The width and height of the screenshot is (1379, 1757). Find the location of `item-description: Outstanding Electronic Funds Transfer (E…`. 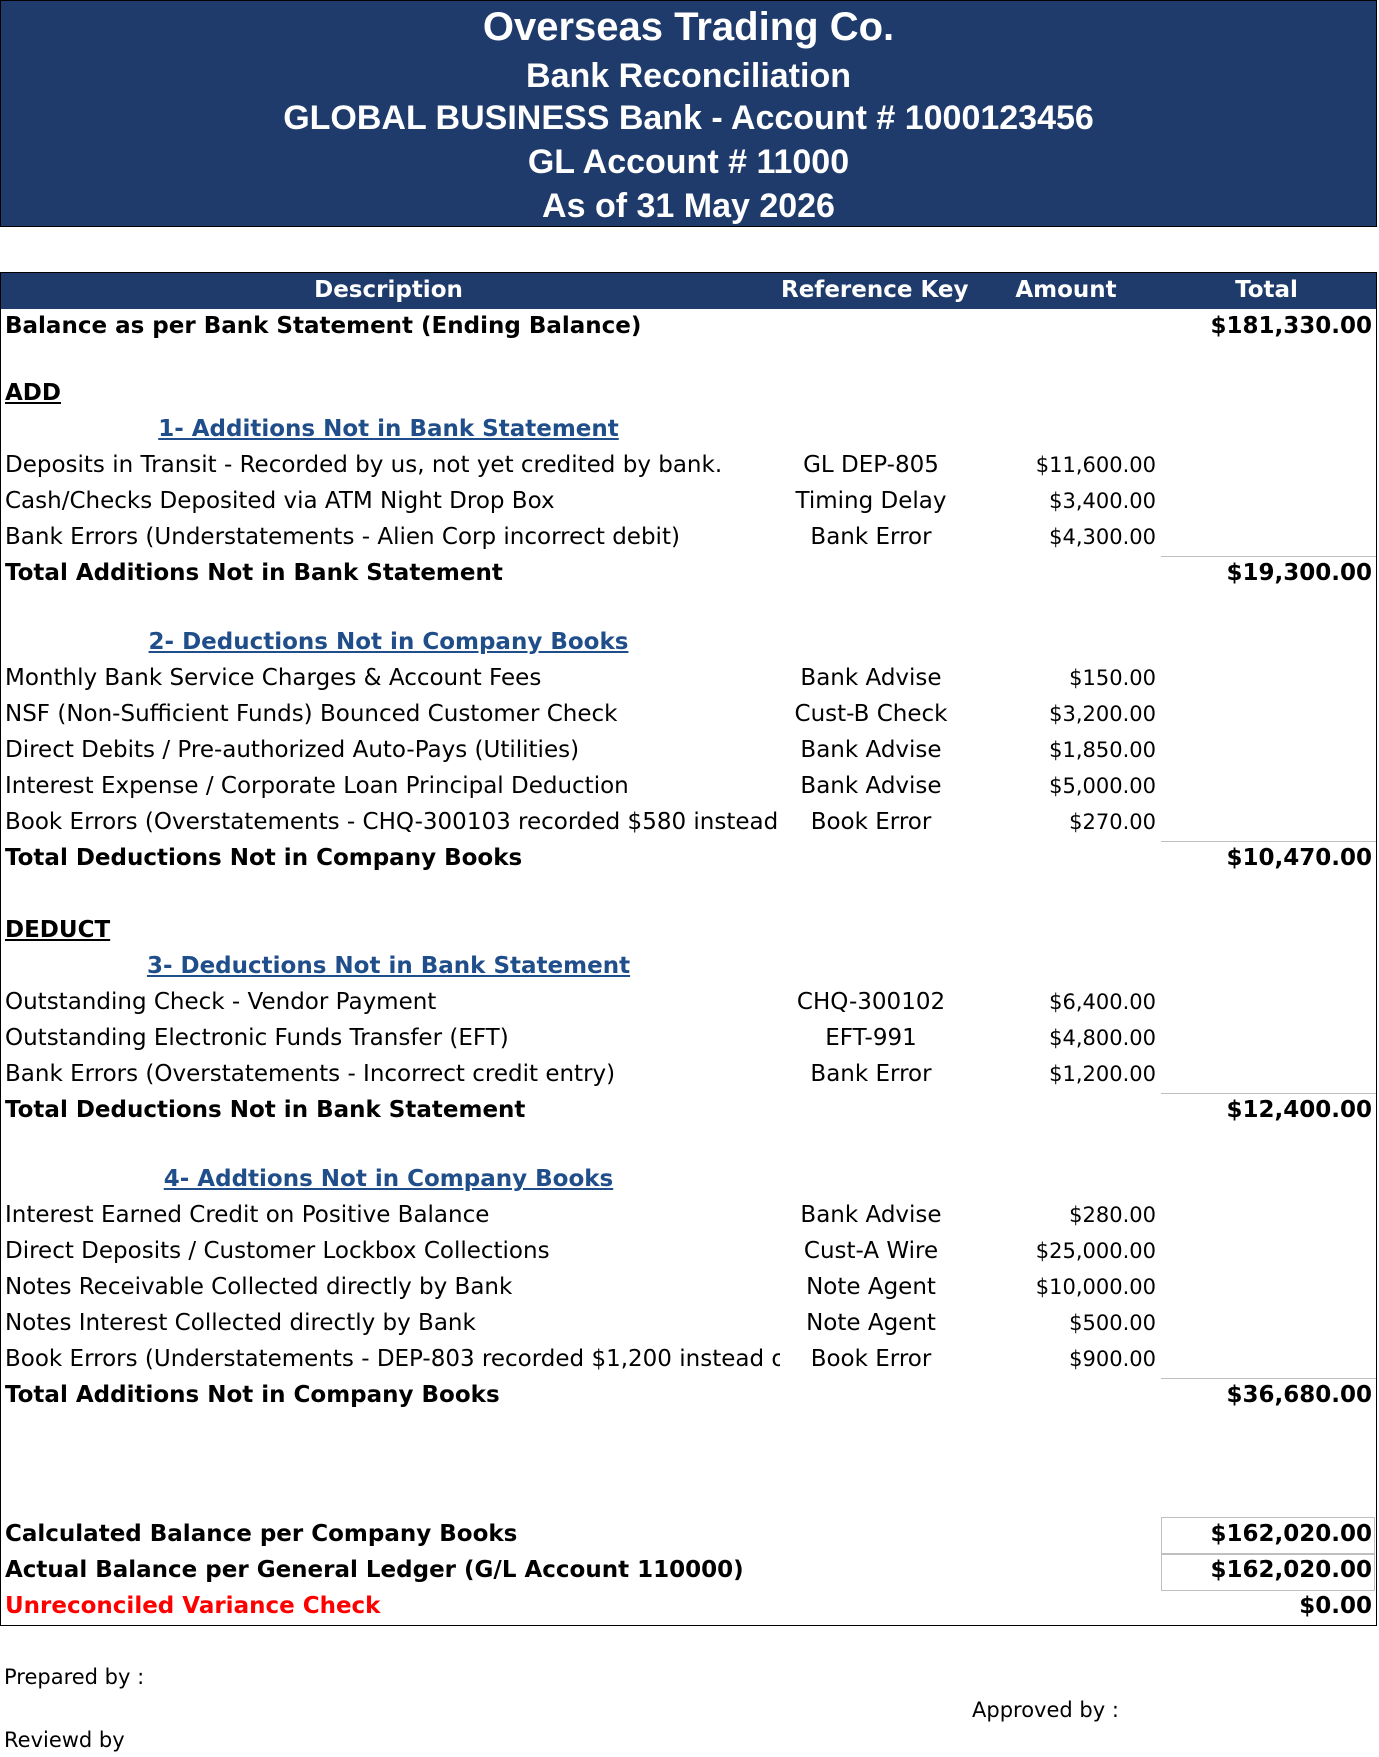

item-description: Outstanding Electronic Funds Transfer (E… is located at coordinates (257, 1038).